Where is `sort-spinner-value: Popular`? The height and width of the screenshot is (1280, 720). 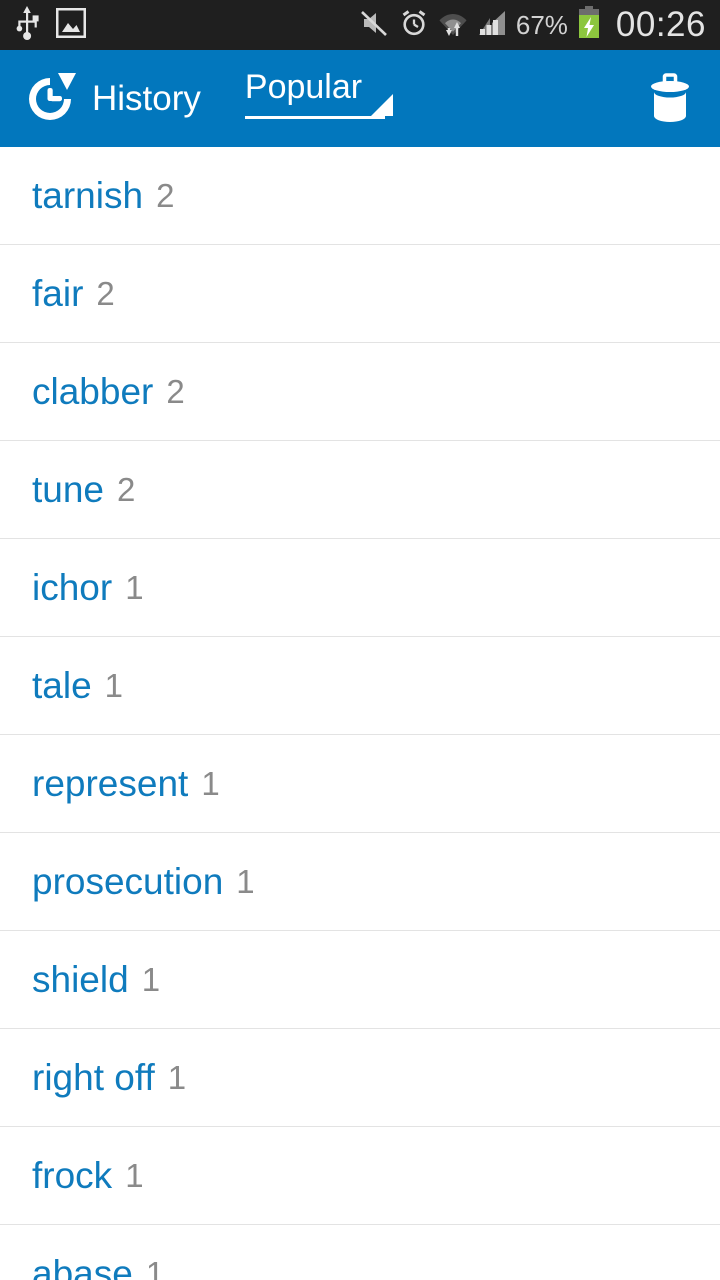 sort-spinner-value: Popular is located at coordinates (303, 87).